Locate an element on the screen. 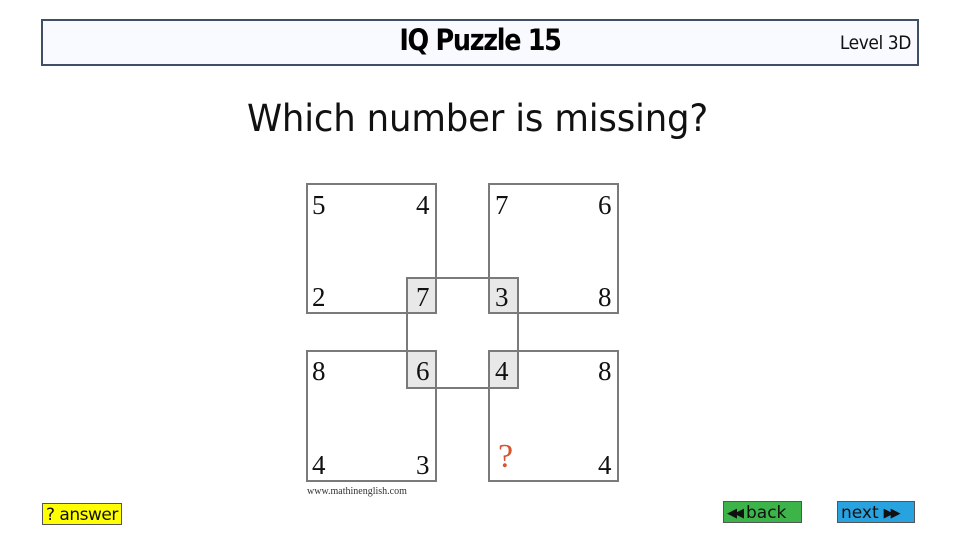 Image resolution: width=960 pixels, height=540 pixels. fast-forward-icon: ▶▶ is located at coordinates (892, 513).